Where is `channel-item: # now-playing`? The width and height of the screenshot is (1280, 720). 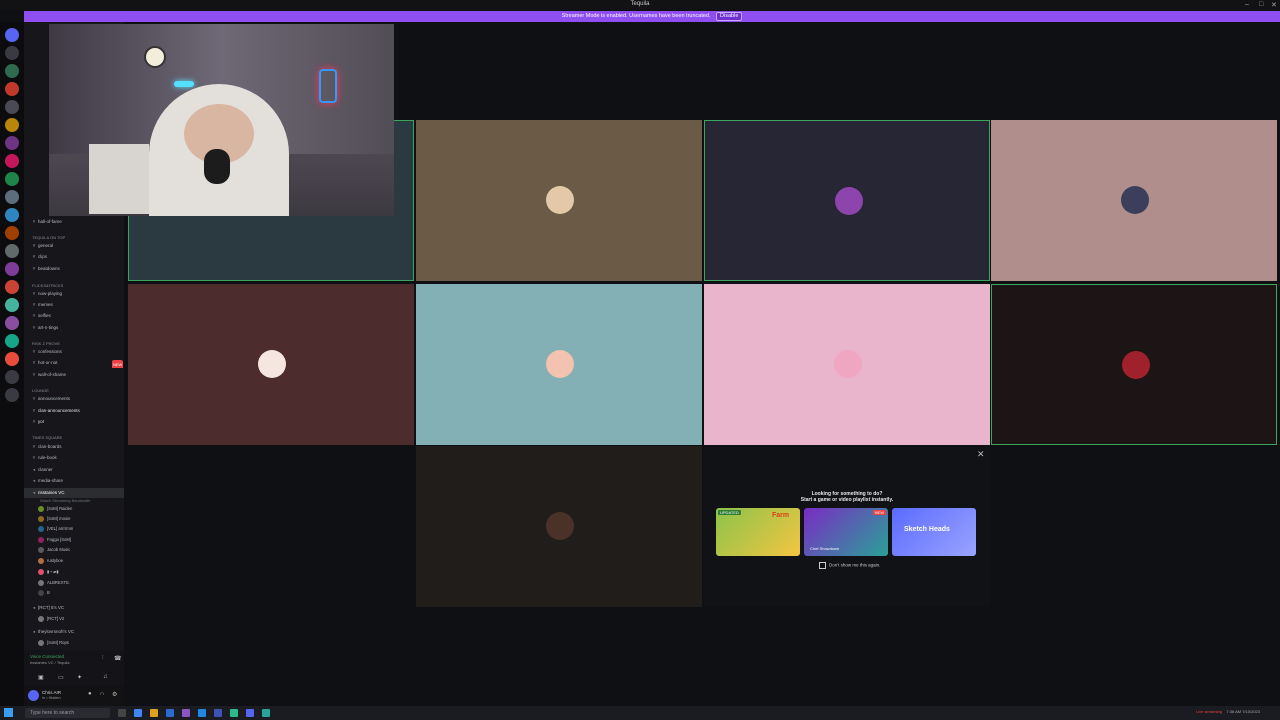
channel-item: # now-playing is located at coordinates (74, 294).